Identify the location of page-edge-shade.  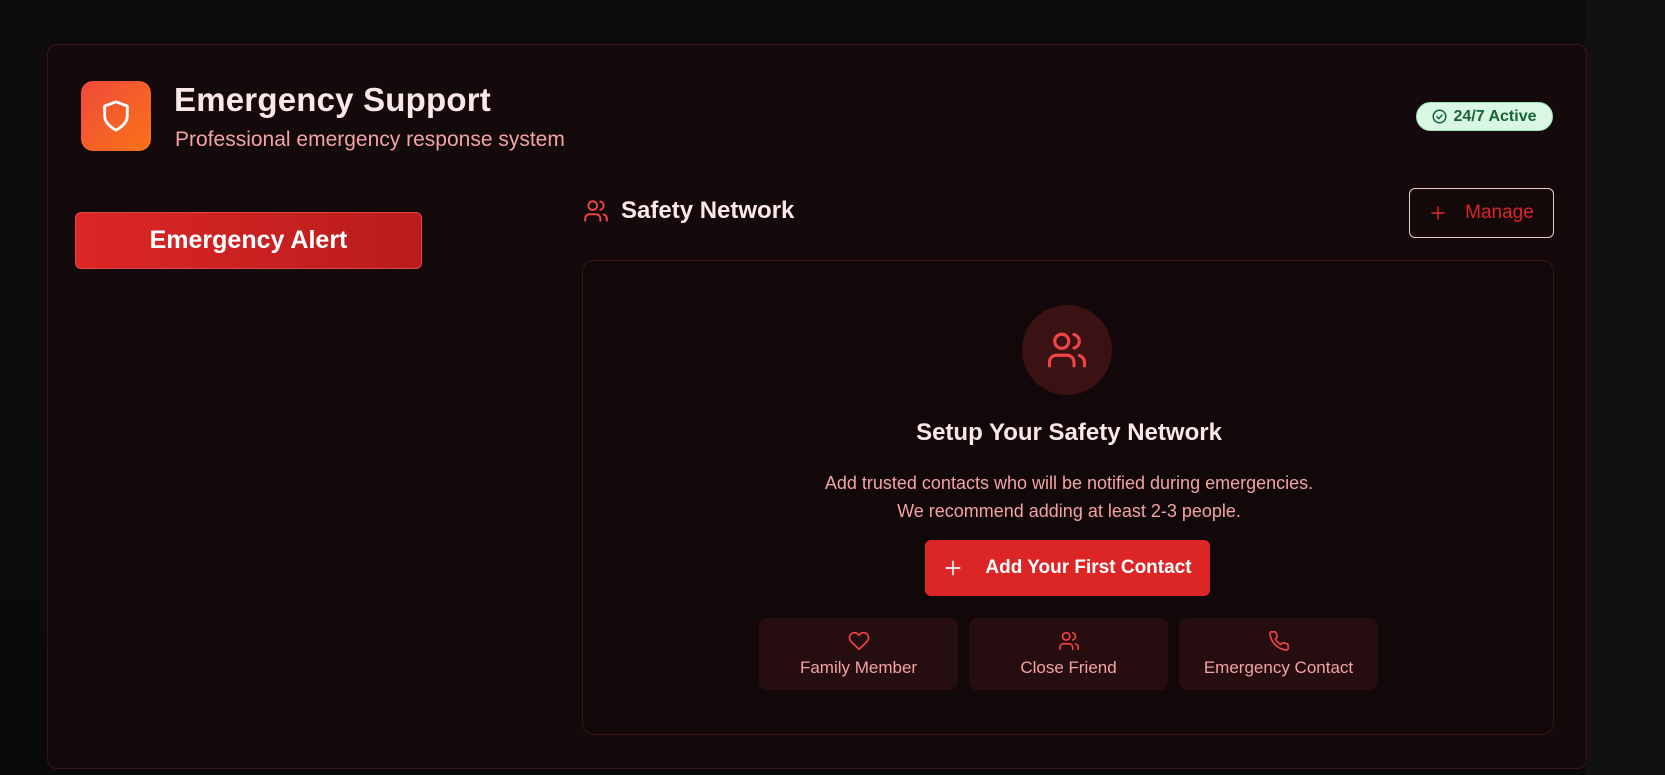
(1625, 387).